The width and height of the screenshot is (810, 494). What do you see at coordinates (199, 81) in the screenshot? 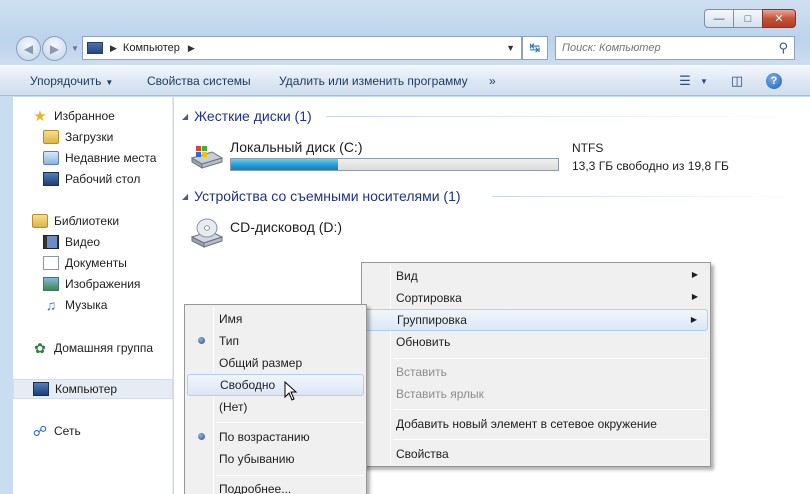
I see `system-properties-button: Свойства системы` at bounding box center [199, 81].